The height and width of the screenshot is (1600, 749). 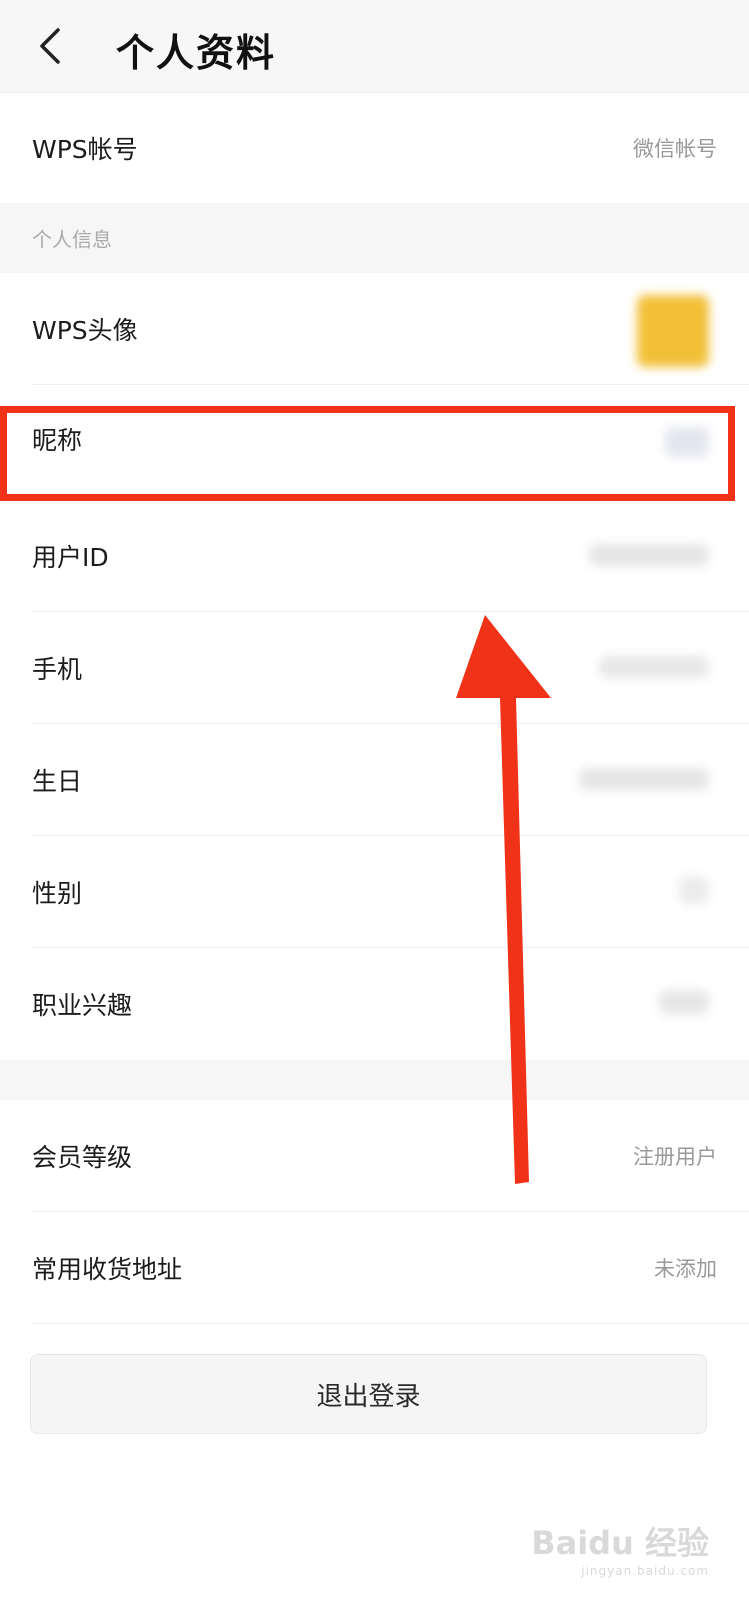 I want to click on watermark-url: jingyan.baidu.com, so click(x=645, y=1571).